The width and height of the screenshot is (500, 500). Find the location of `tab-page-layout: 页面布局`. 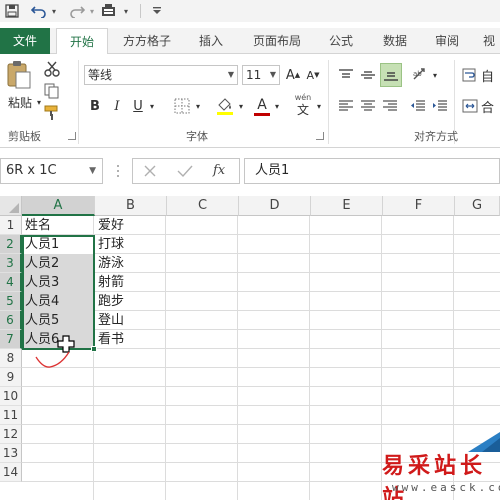

tab-page-layout: 页面布局 is located at coordinates (277, 41).